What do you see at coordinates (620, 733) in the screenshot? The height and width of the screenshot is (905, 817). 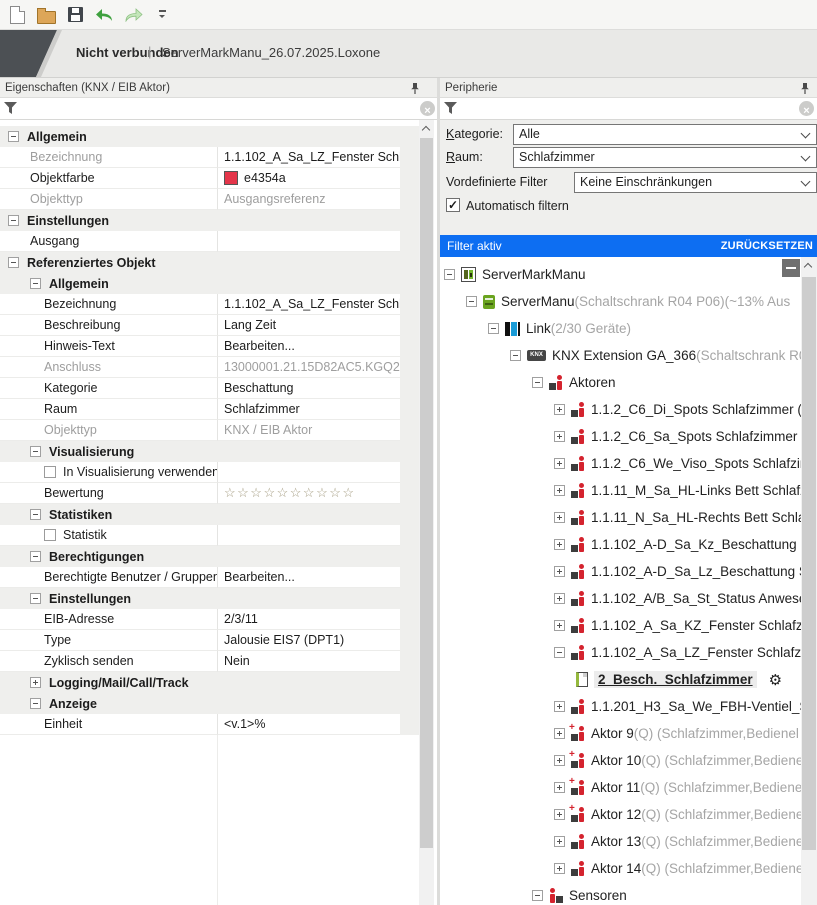 I see `tree-row: + Aktor 9 (Q) (Schlafzimmer,Bedienel` at bounding box center [620, 733].